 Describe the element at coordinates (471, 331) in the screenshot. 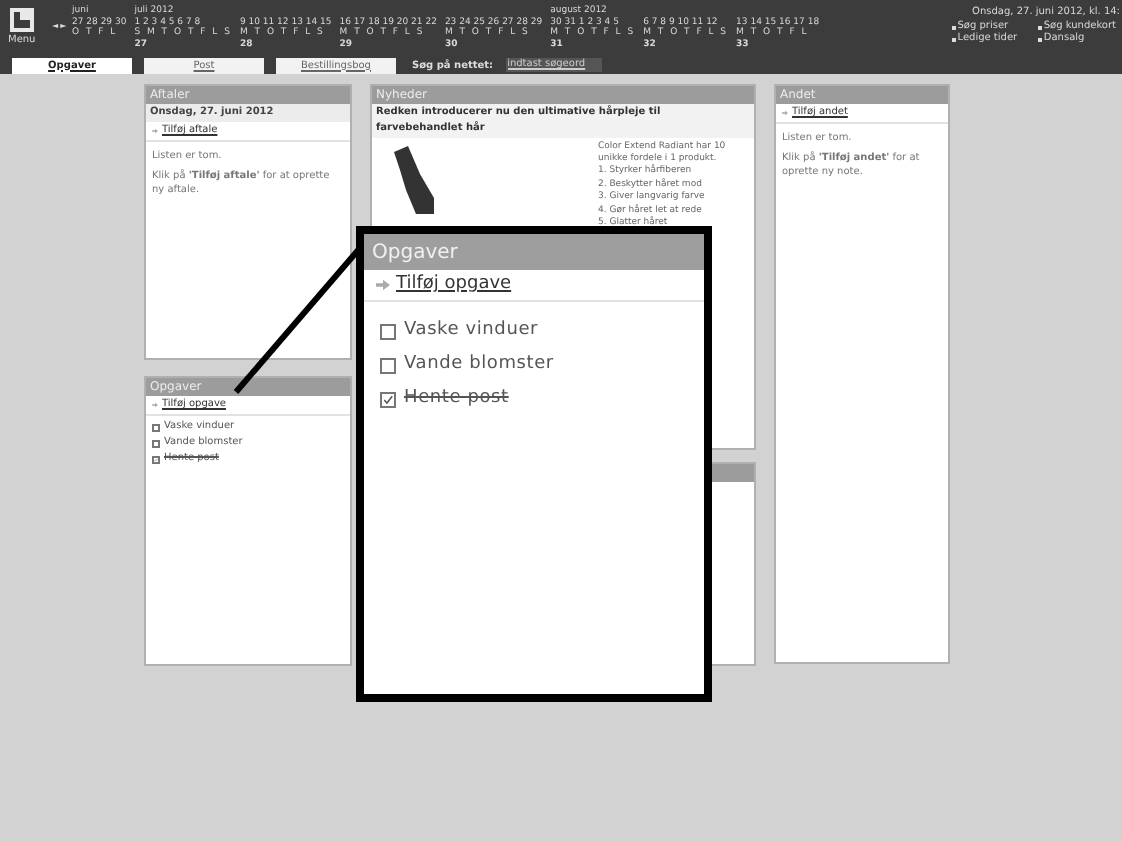

I see `task-label: Vaske vinduer` at that location.